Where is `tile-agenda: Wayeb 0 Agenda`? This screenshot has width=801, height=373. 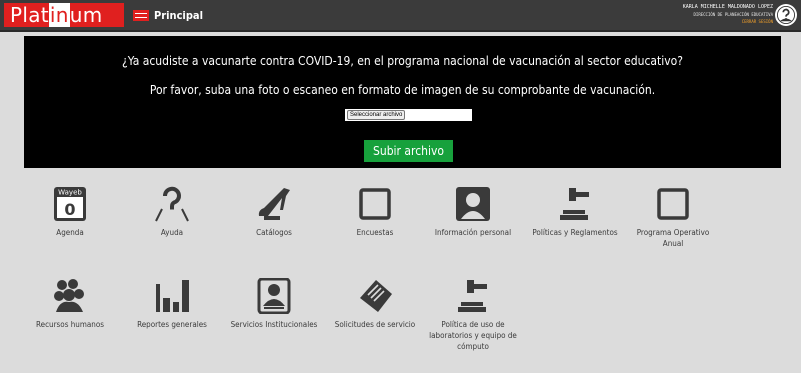 tile-agenda: Wayeb 0 Agenda is located at coordinates (70, 212).